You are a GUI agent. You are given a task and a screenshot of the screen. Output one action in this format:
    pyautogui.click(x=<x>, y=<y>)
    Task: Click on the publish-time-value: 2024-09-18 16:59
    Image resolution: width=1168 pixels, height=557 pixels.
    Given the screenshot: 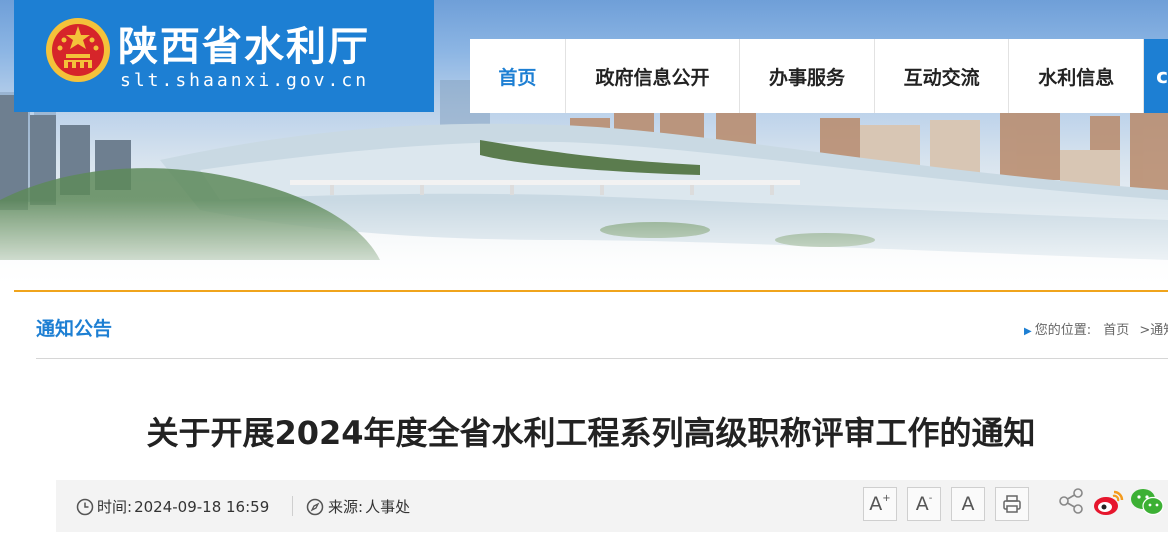 What is the action you would take?
    pyautogui.click(x=202, y=506)
    